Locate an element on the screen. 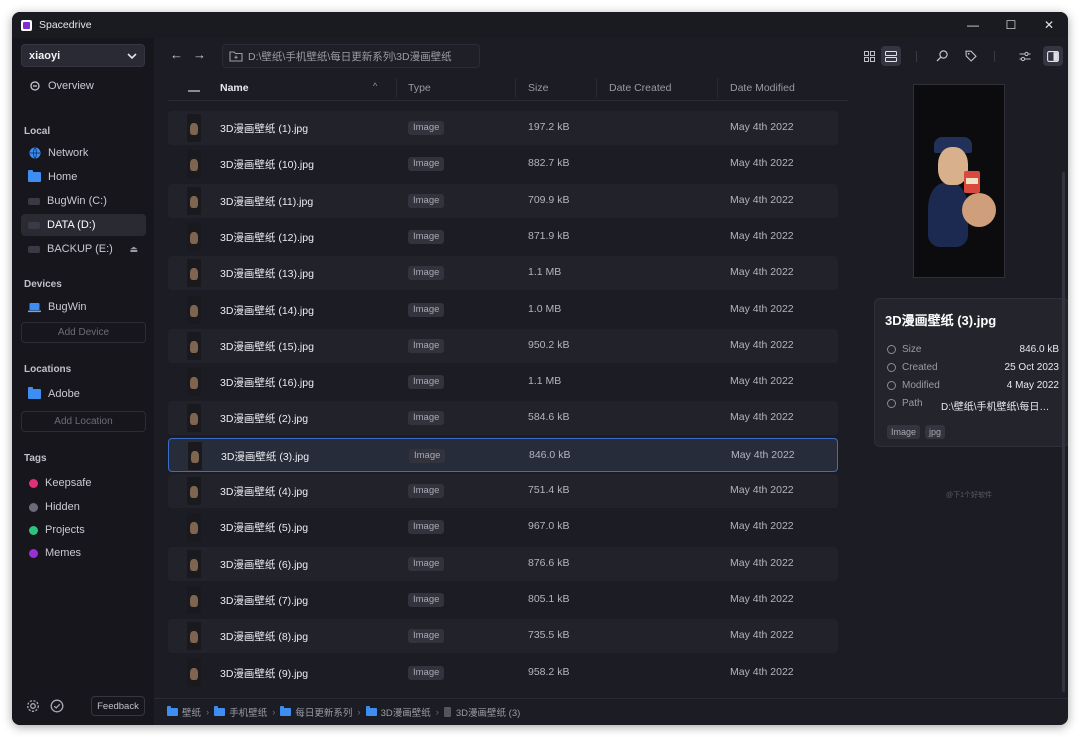 This screenshot has width=1080, height=737. table-row: 3D漫画壁纸 (6).jpg Image 876.6 kB May 4th 2022 is located at coordinates (503, 563).